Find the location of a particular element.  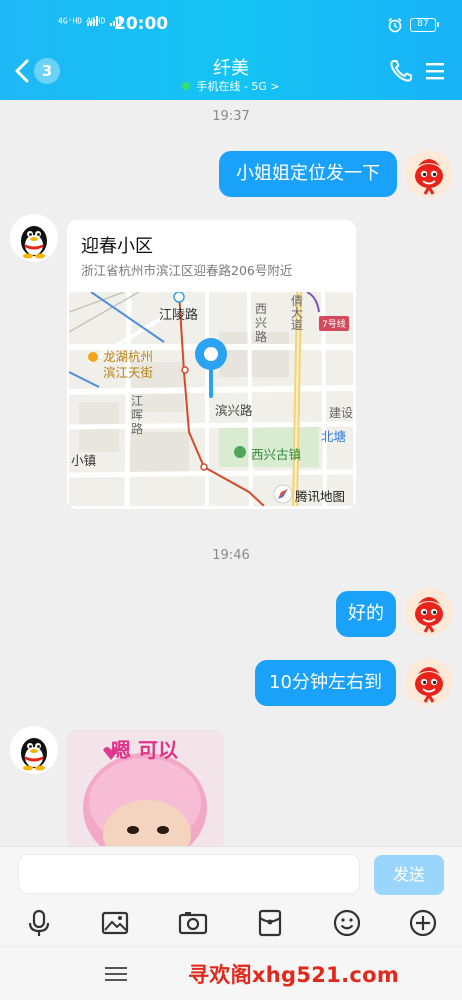

red-packet-icon is located at coordinates (270, 923).